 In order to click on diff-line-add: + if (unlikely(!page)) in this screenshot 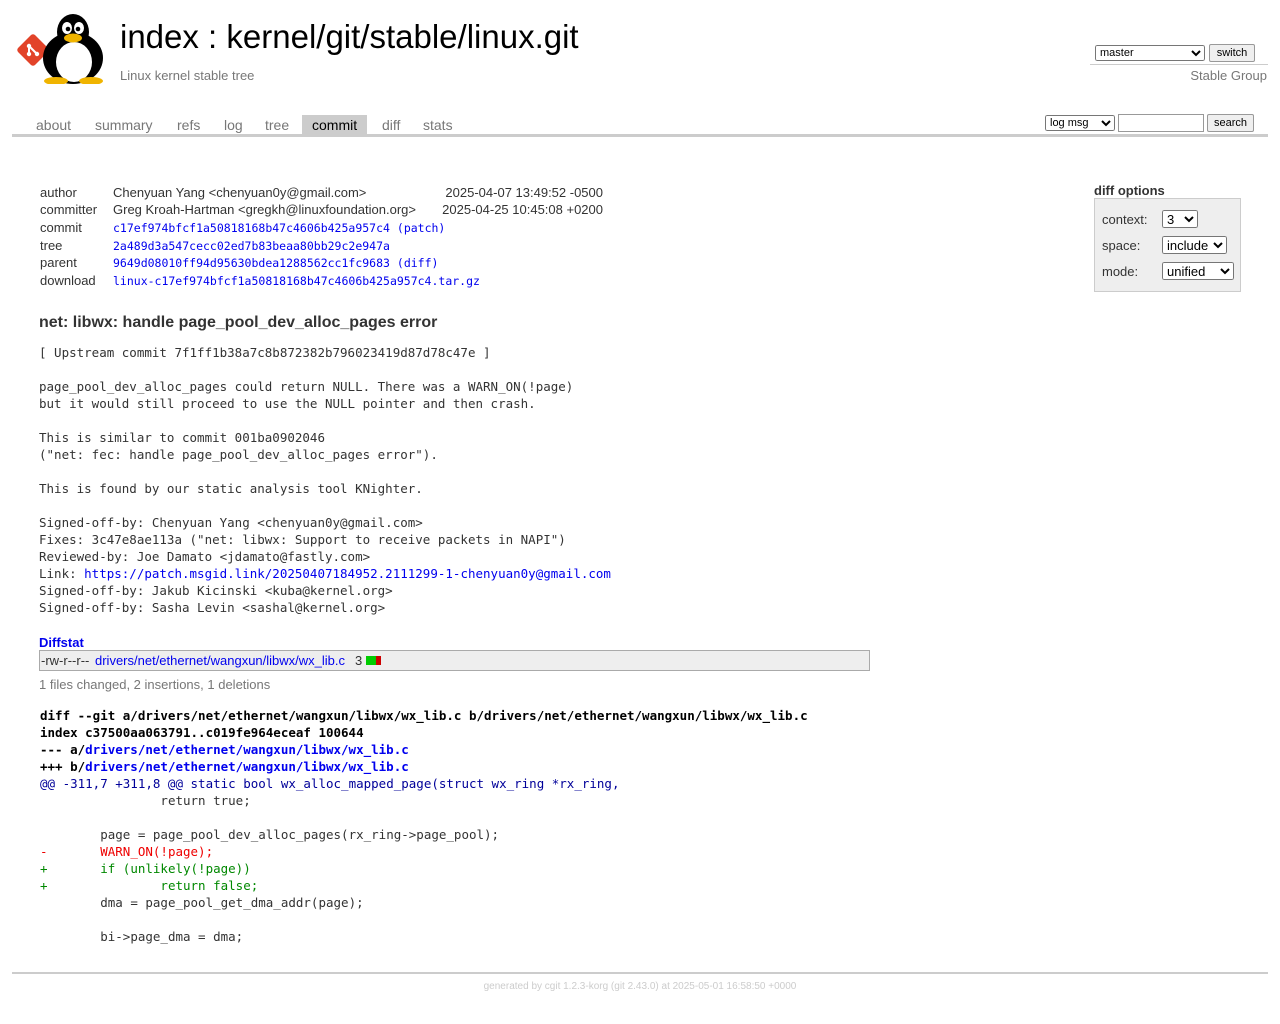, I will do `click(145, 868)`.